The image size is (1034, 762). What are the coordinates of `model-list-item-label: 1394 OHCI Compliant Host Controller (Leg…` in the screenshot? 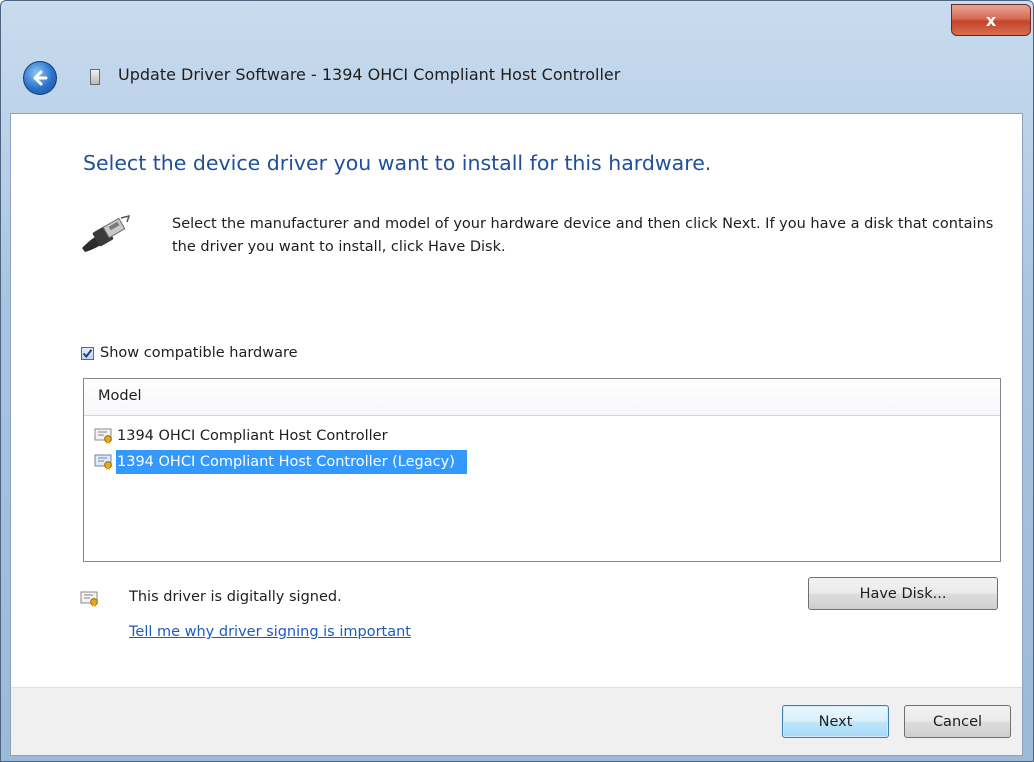 It's located at (291, 462).